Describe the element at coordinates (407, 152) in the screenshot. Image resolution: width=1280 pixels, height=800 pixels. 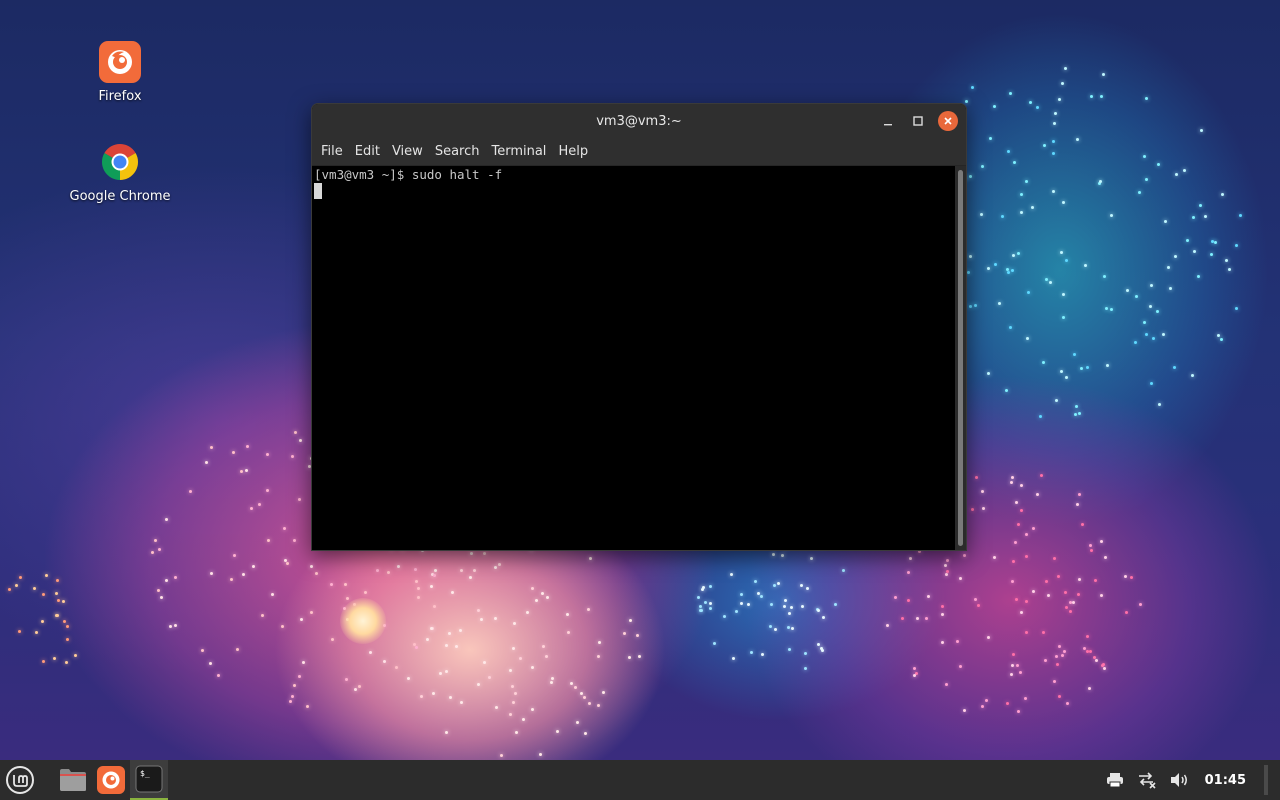
I see `menu-view: View` at that location.